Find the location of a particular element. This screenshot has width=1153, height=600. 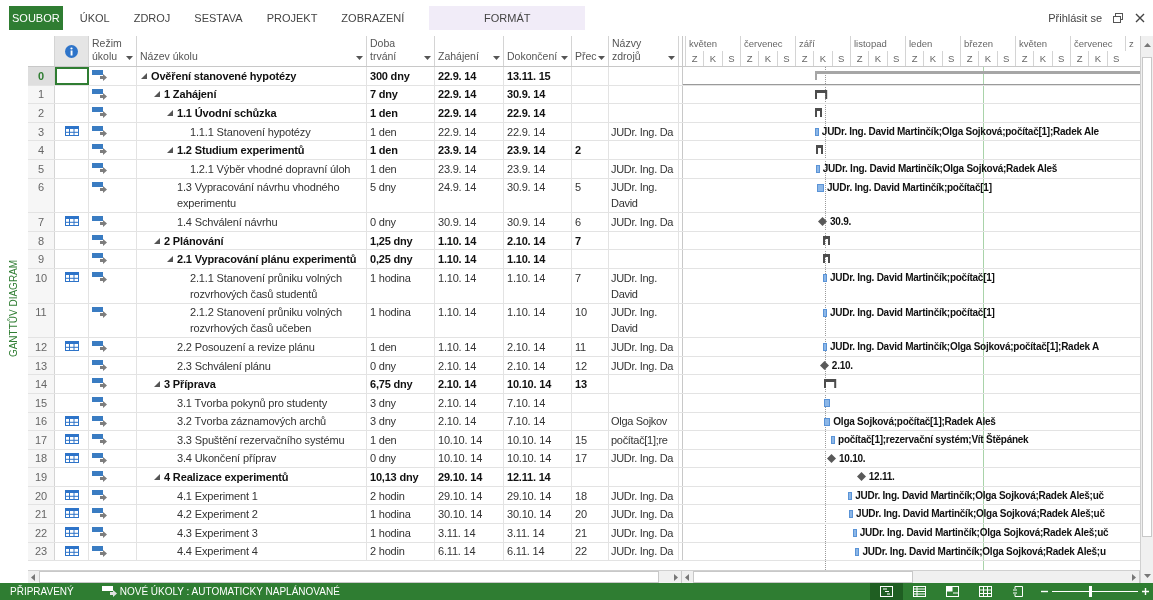

task-name: 2.2 Posouzení a revize plánu is located at coordinates (246, 346).